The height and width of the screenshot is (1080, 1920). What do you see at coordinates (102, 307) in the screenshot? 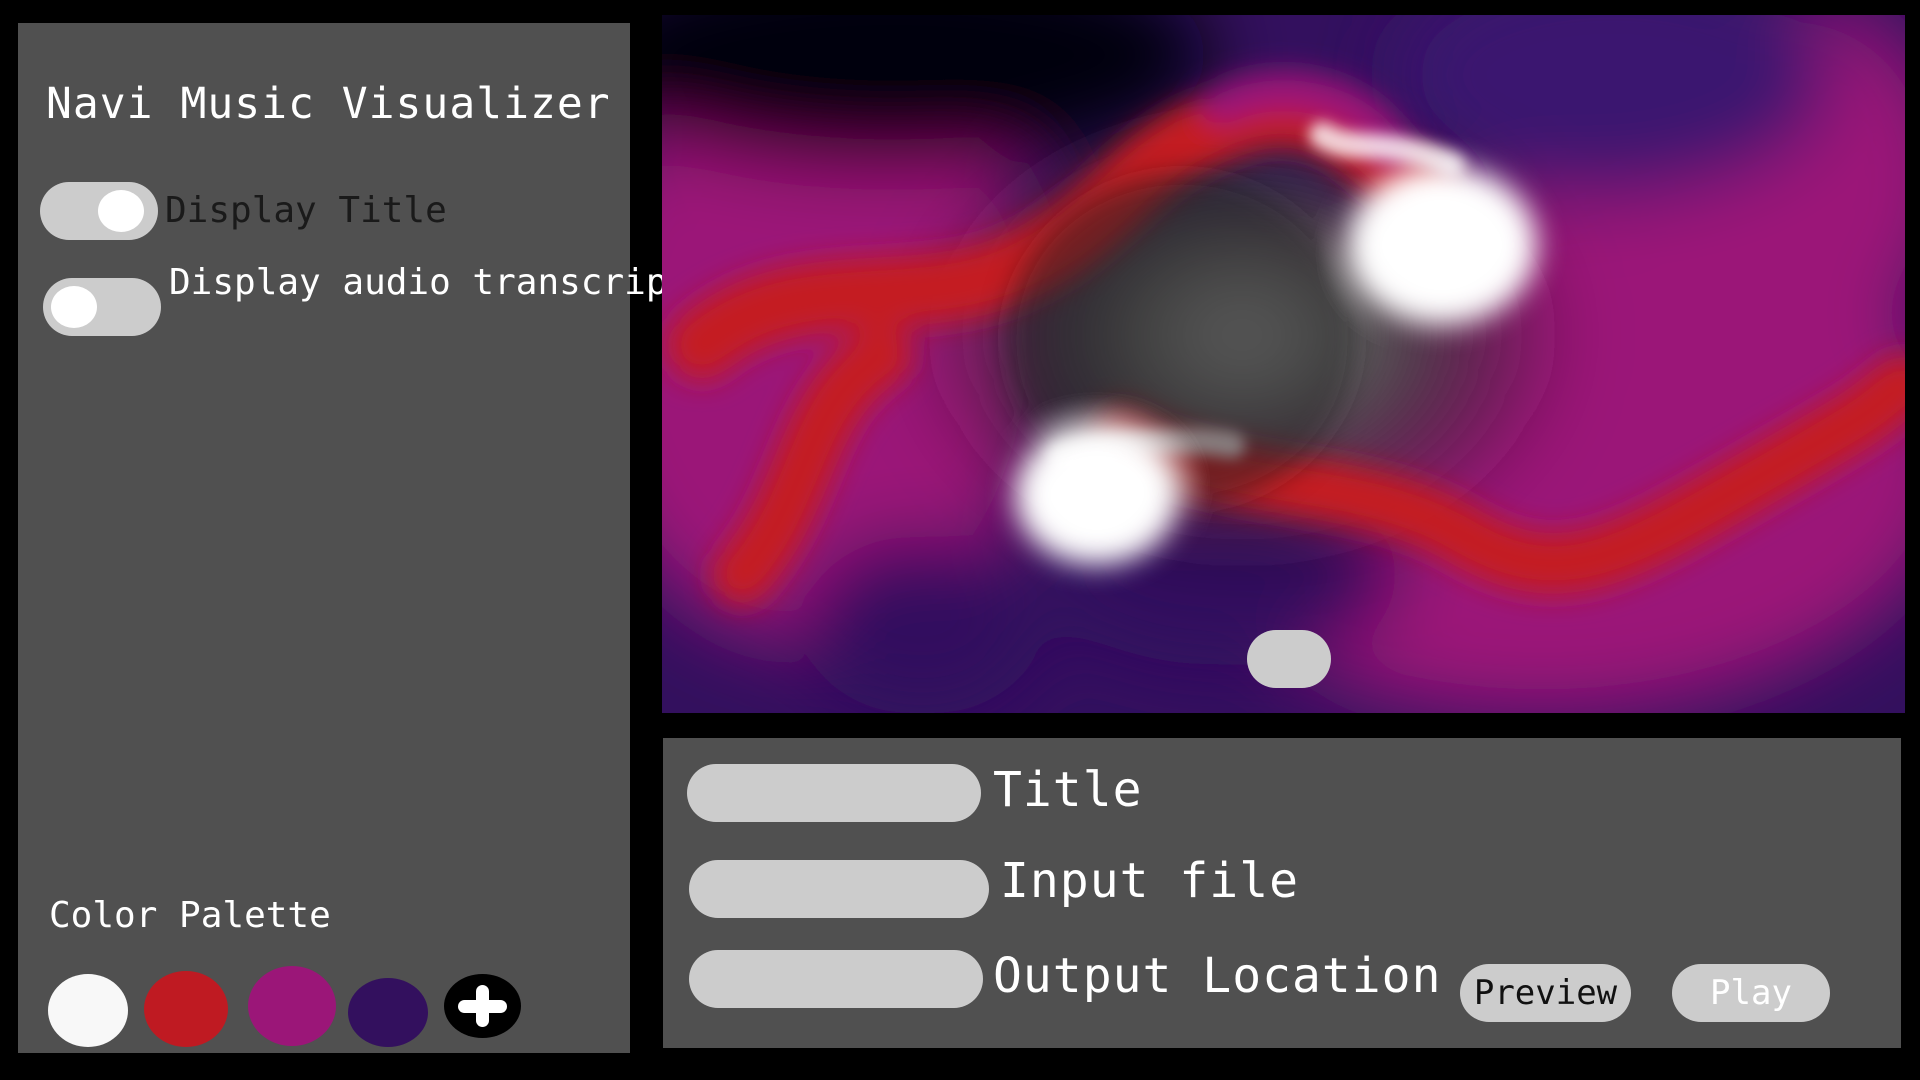
I see `display-transcription-toggle` at bounding box center [102, 307].